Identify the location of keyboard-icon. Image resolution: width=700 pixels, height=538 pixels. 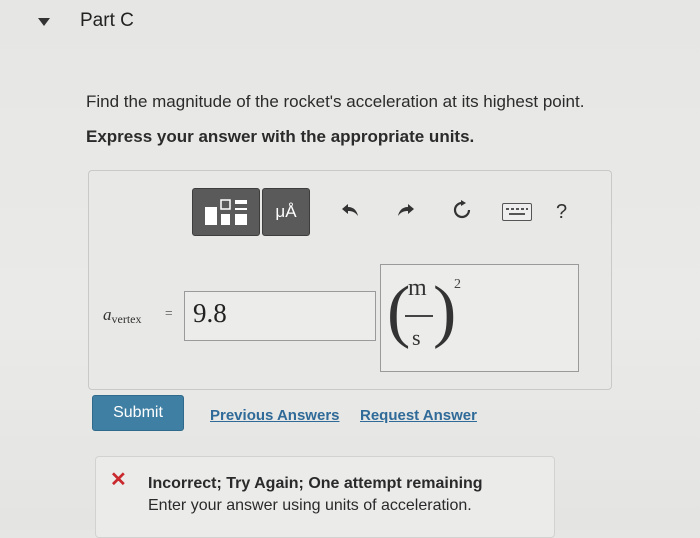
(517, 212).